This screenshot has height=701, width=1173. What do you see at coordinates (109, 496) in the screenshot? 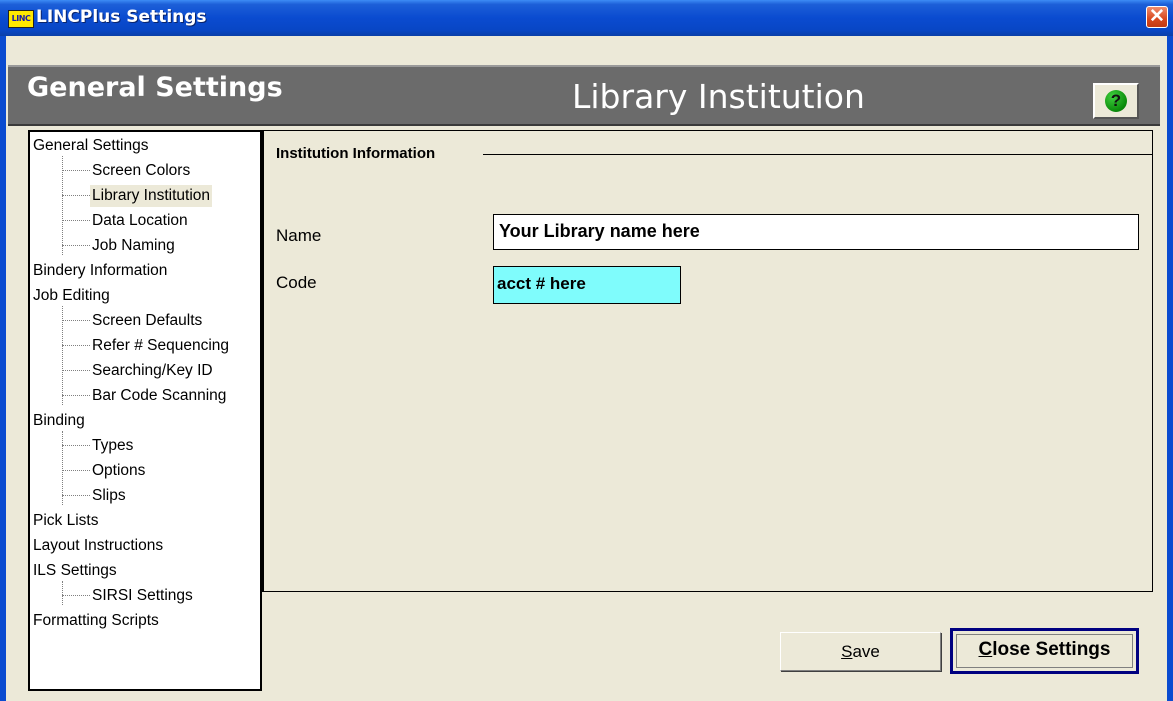
I see `tree-item-slips: Slips` at bounding box center [109, 496].